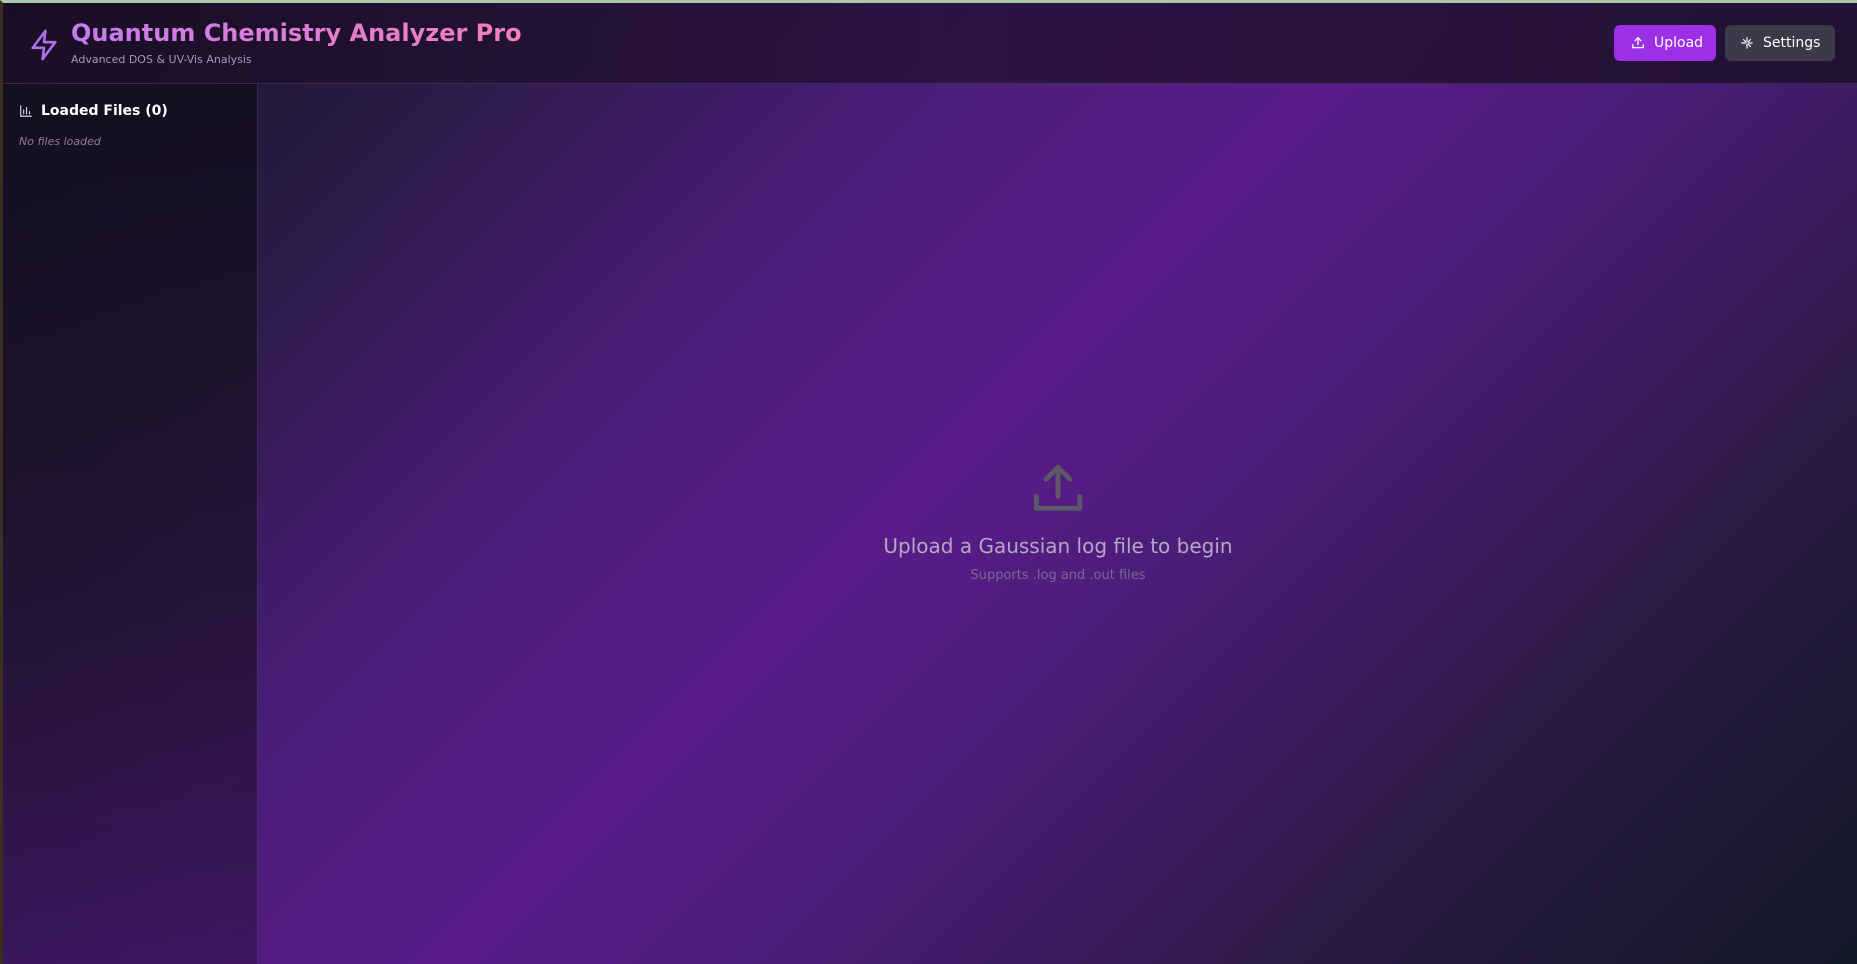  What do you see at coordinates (60, 141) in the screenshot?
I see `no-files-message: No files loaded` at bounding box center [60, 141].